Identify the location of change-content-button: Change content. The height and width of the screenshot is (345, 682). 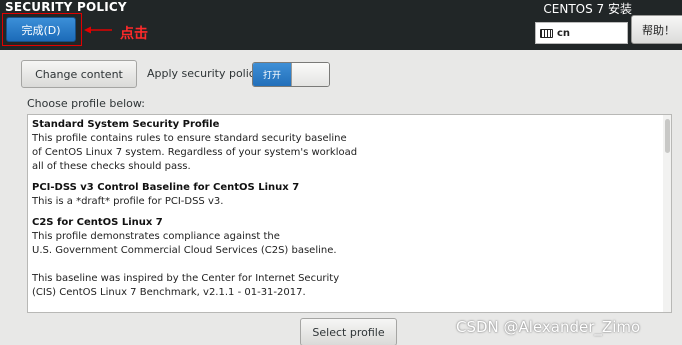
(79, 74).